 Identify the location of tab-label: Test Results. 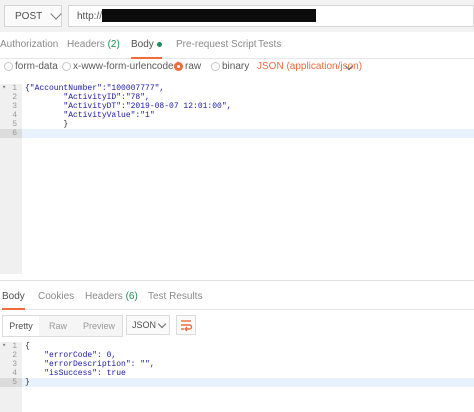
(175, 296).